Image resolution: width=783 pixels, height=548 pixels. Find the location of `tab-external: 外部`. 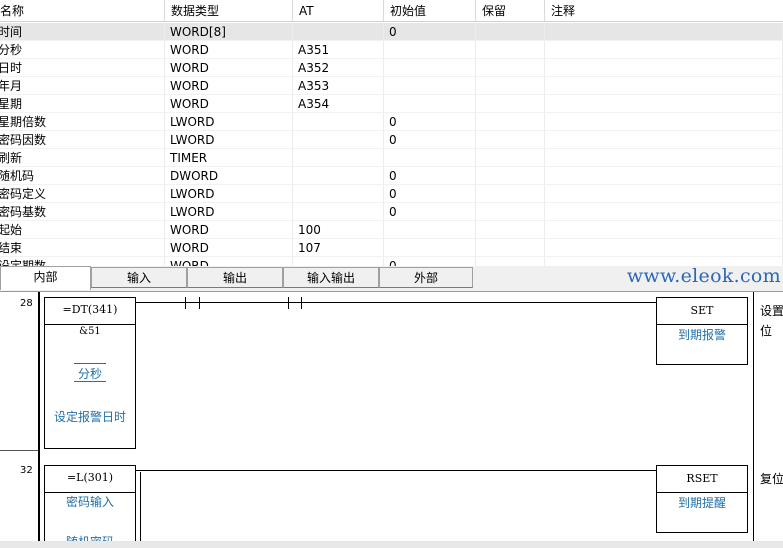

tab-external: 外部 is located at coordinates (426, 277).